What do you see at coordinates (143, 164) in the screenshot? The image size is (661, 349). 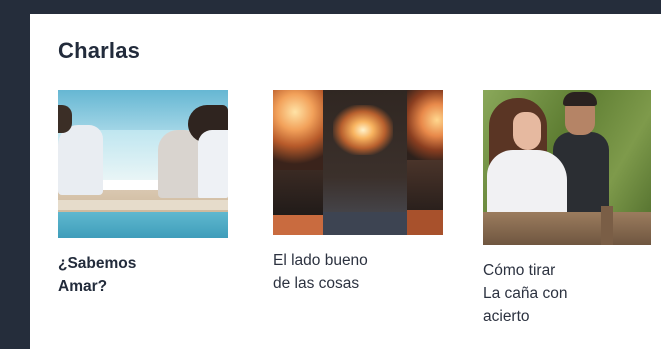 I see `talk-thumbnail-beach-couple` at bounding box center [143, 164].